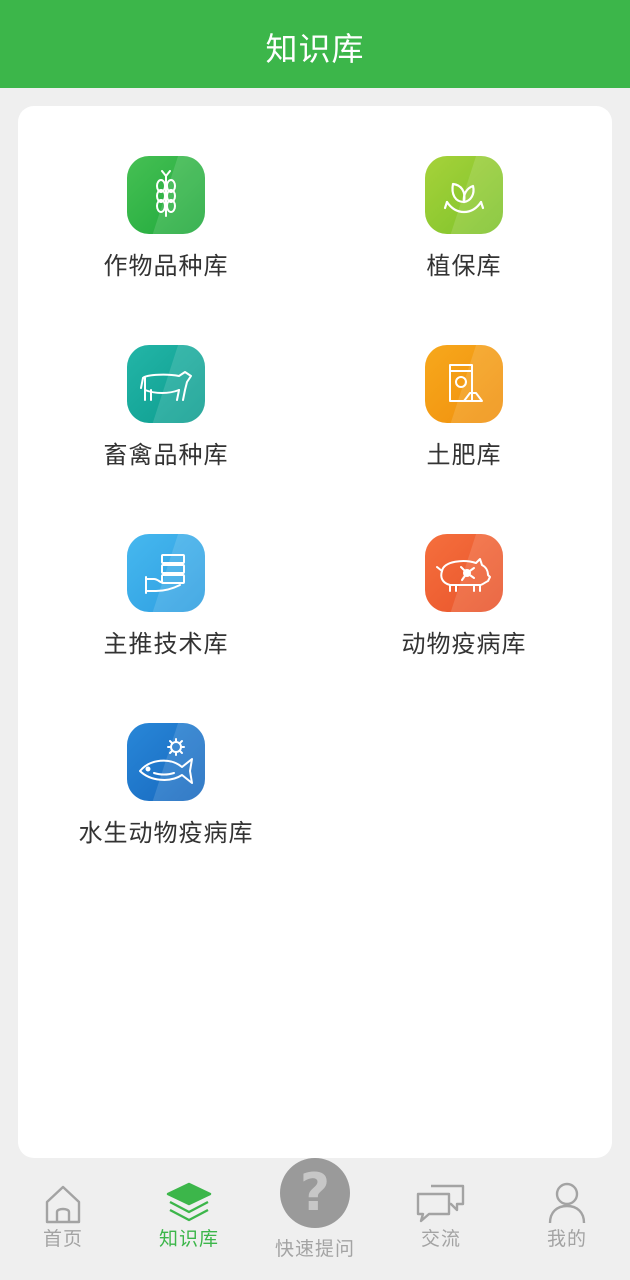  I want to click on library-item-animal-diseases: 动物疫病库, so click(464, 609).